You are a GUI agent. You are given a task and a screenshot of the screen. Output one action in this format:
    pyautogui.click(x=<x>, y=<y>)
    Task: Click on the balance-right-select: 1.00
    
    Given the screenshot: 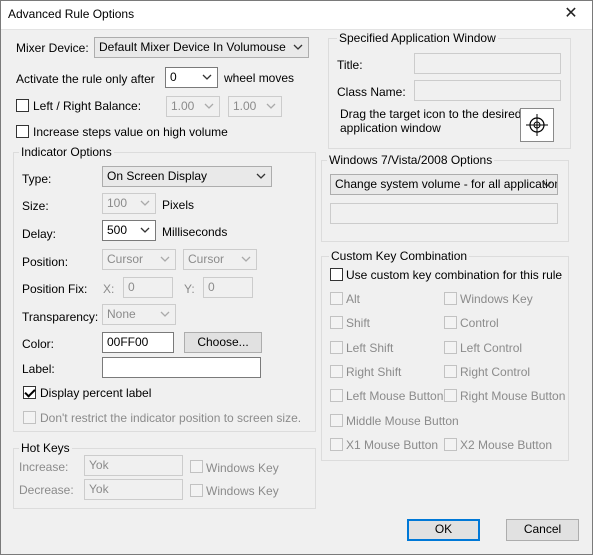 What is the action you would take?
    pyautogui.click(x=255, y=106)
    